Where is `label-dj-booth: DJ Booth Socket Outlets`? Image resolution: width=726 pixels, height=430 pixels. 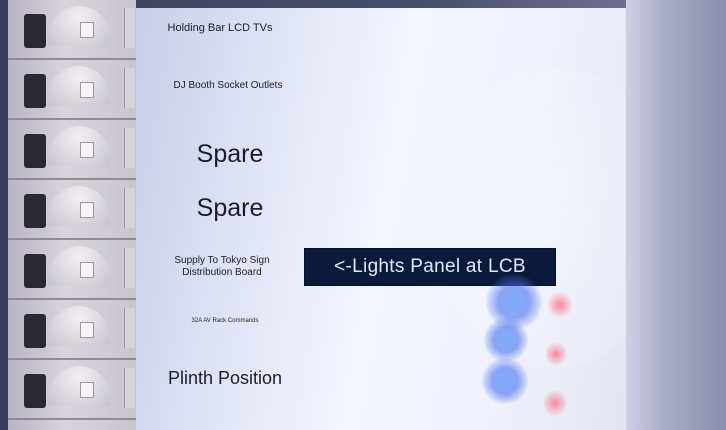 label-dj-booth: DJ Booth Socket Outlets is located at coordinates (228, 85).